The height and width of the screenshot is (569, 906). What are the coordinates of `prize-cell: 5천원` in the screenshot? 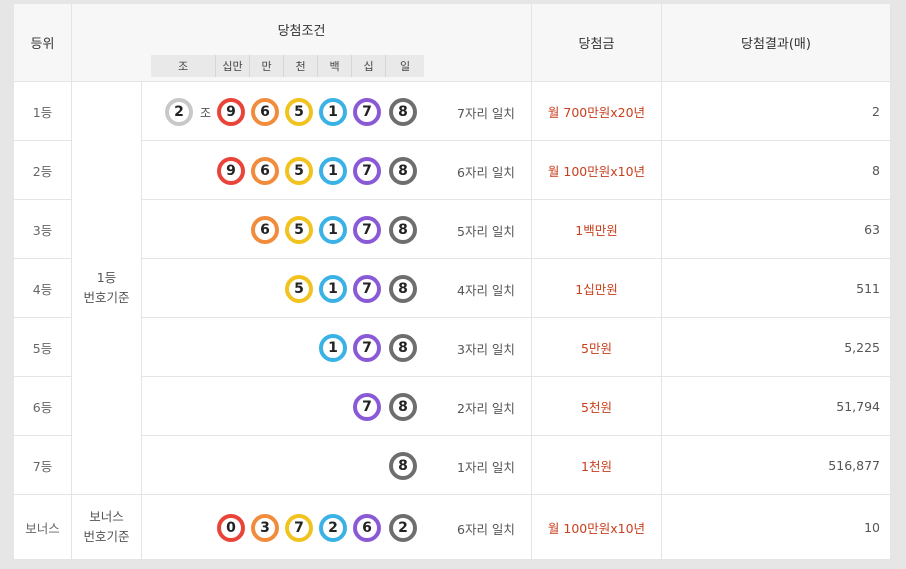 It's located at (597, 406).